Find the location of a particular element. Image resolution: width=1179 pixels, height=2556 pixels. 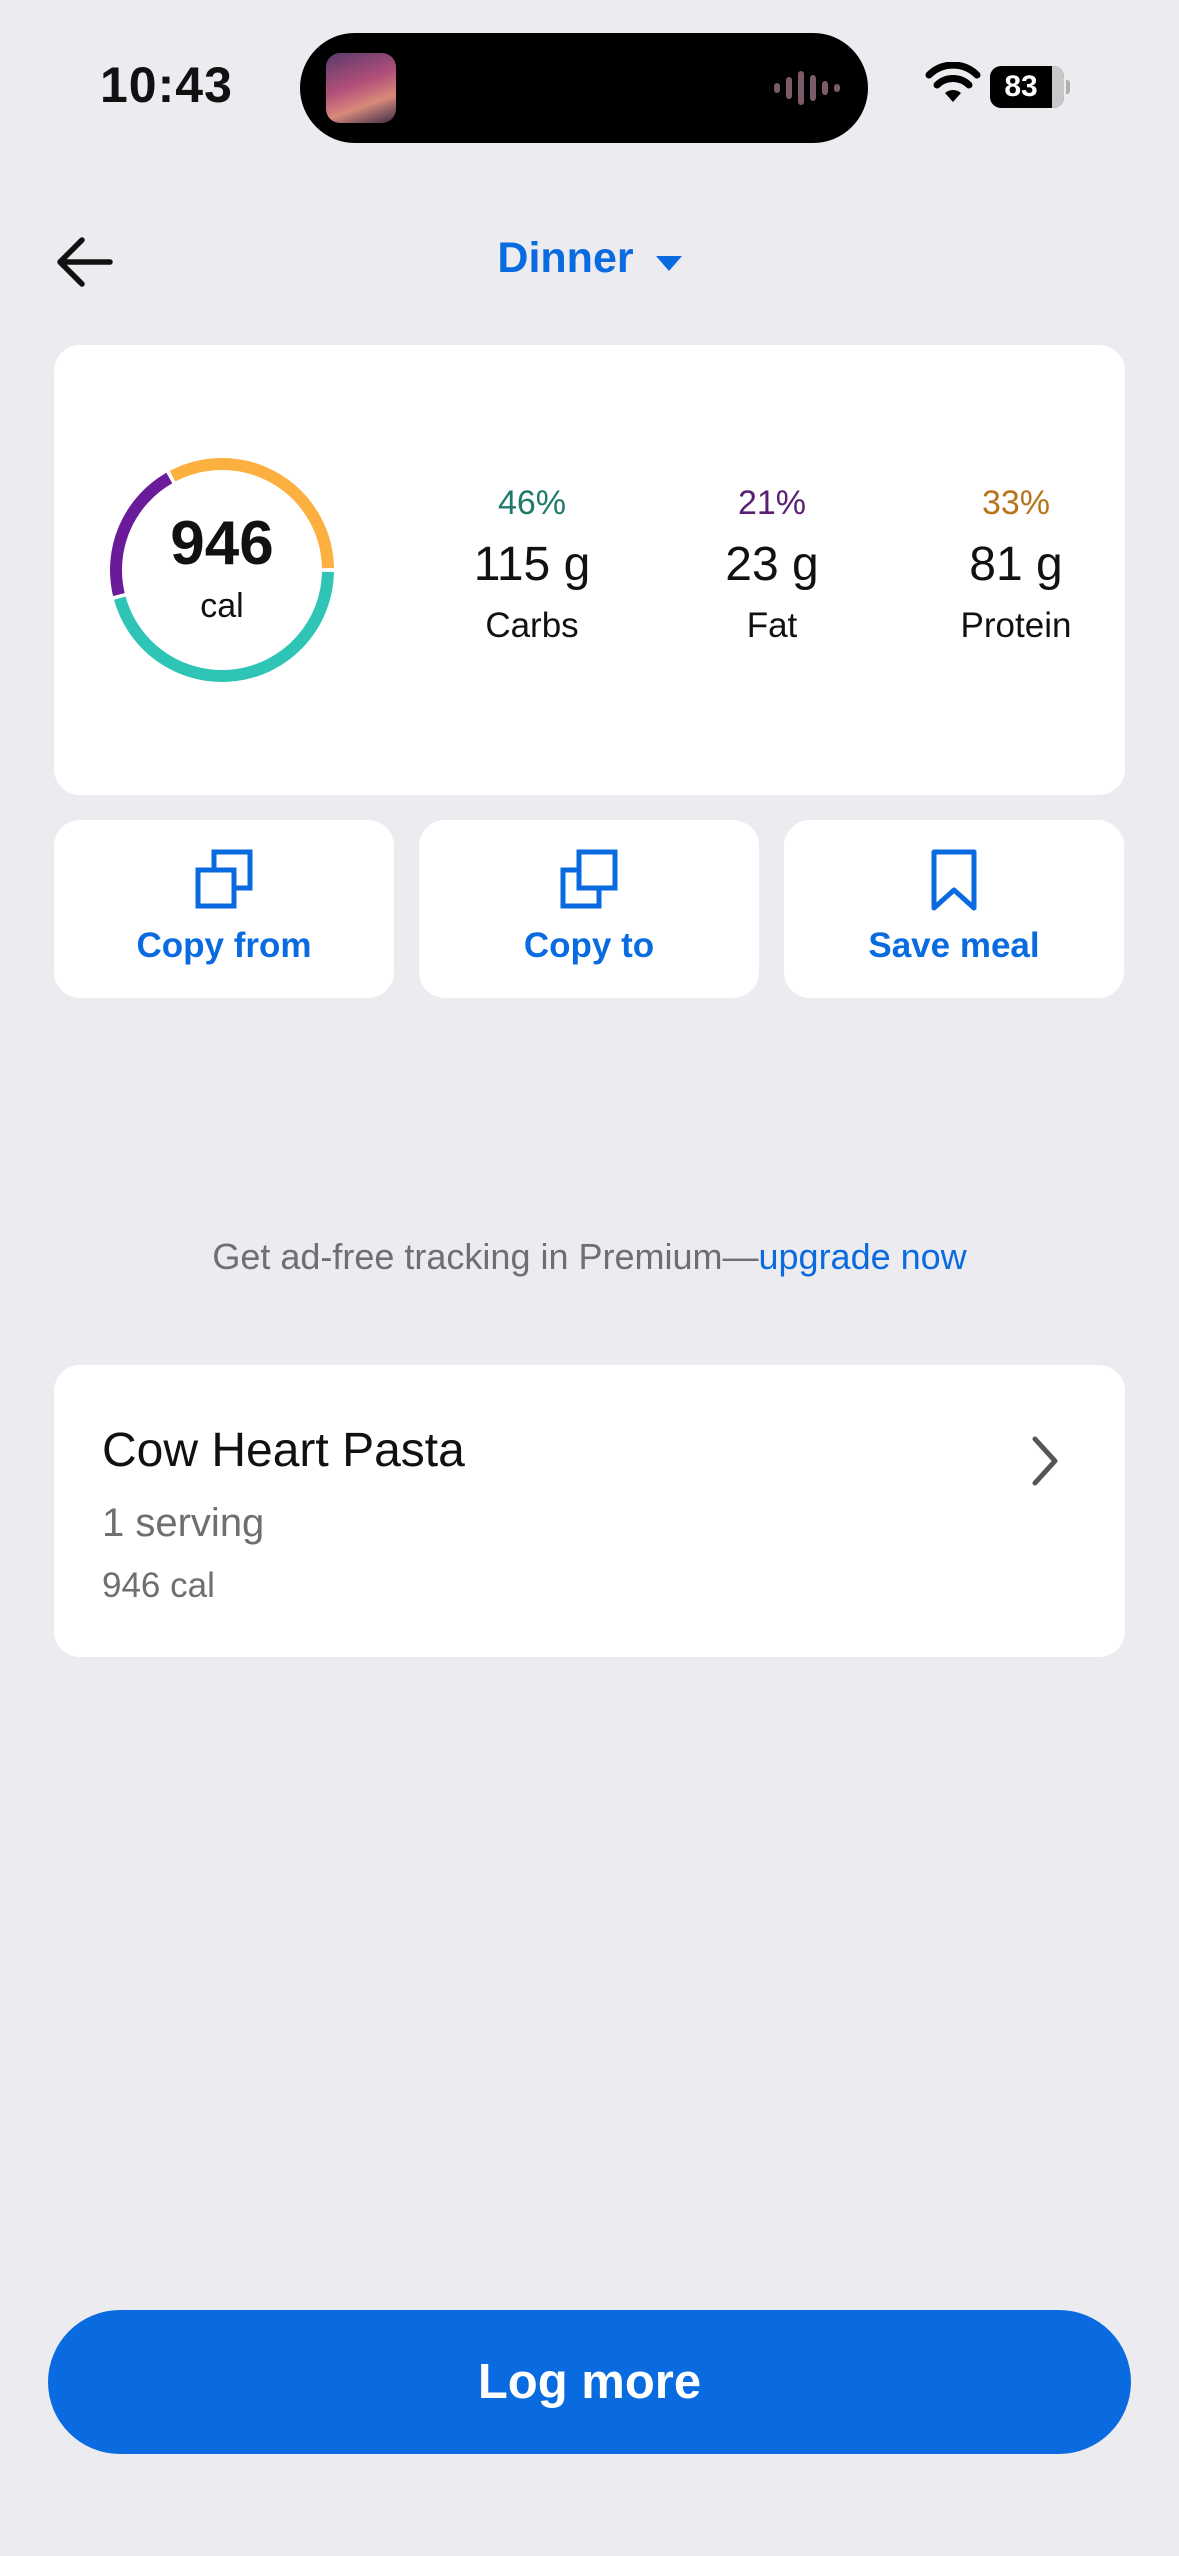

macro-label: Carbs is located at coordinates (532, 625).